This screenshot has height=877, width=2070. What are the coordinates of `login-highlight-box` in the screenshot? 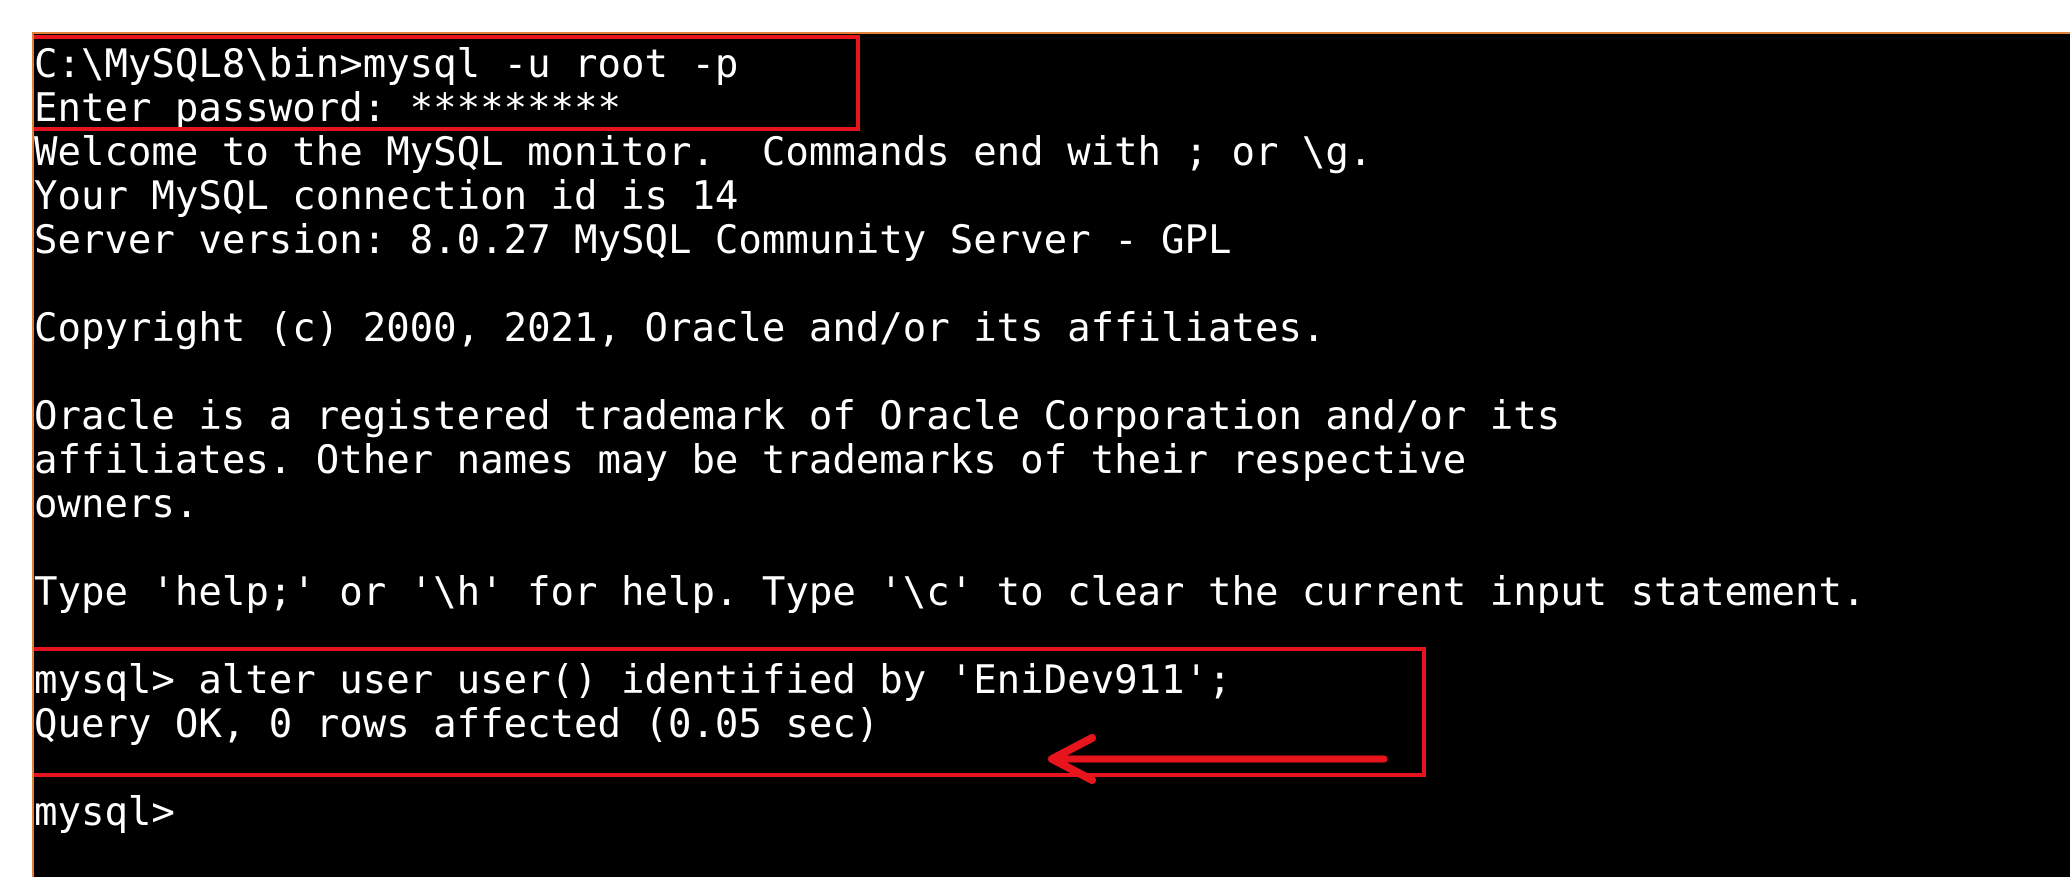 It's located at (447, 83).